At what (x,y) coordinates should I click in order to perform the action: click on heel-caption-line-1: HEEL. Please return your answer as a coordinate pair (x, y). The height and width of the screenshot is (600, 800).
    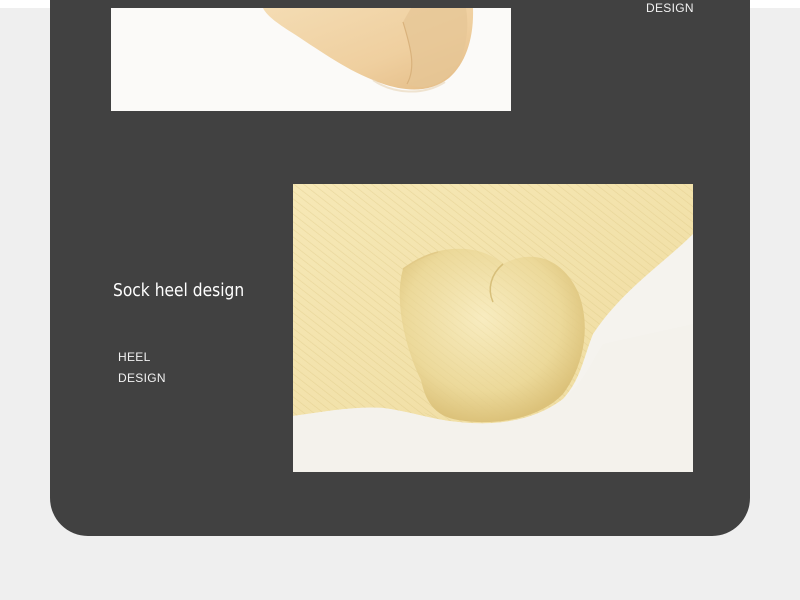
    Looking at the image, I should click on (134, 357).